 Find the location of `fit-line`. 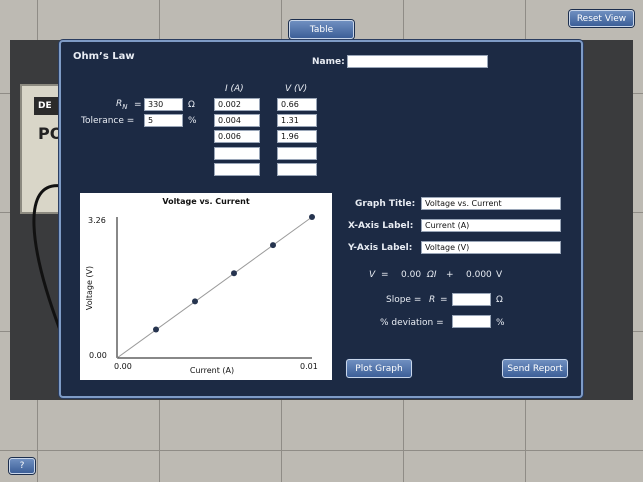

fit-line is located at coordinates (214, 287).